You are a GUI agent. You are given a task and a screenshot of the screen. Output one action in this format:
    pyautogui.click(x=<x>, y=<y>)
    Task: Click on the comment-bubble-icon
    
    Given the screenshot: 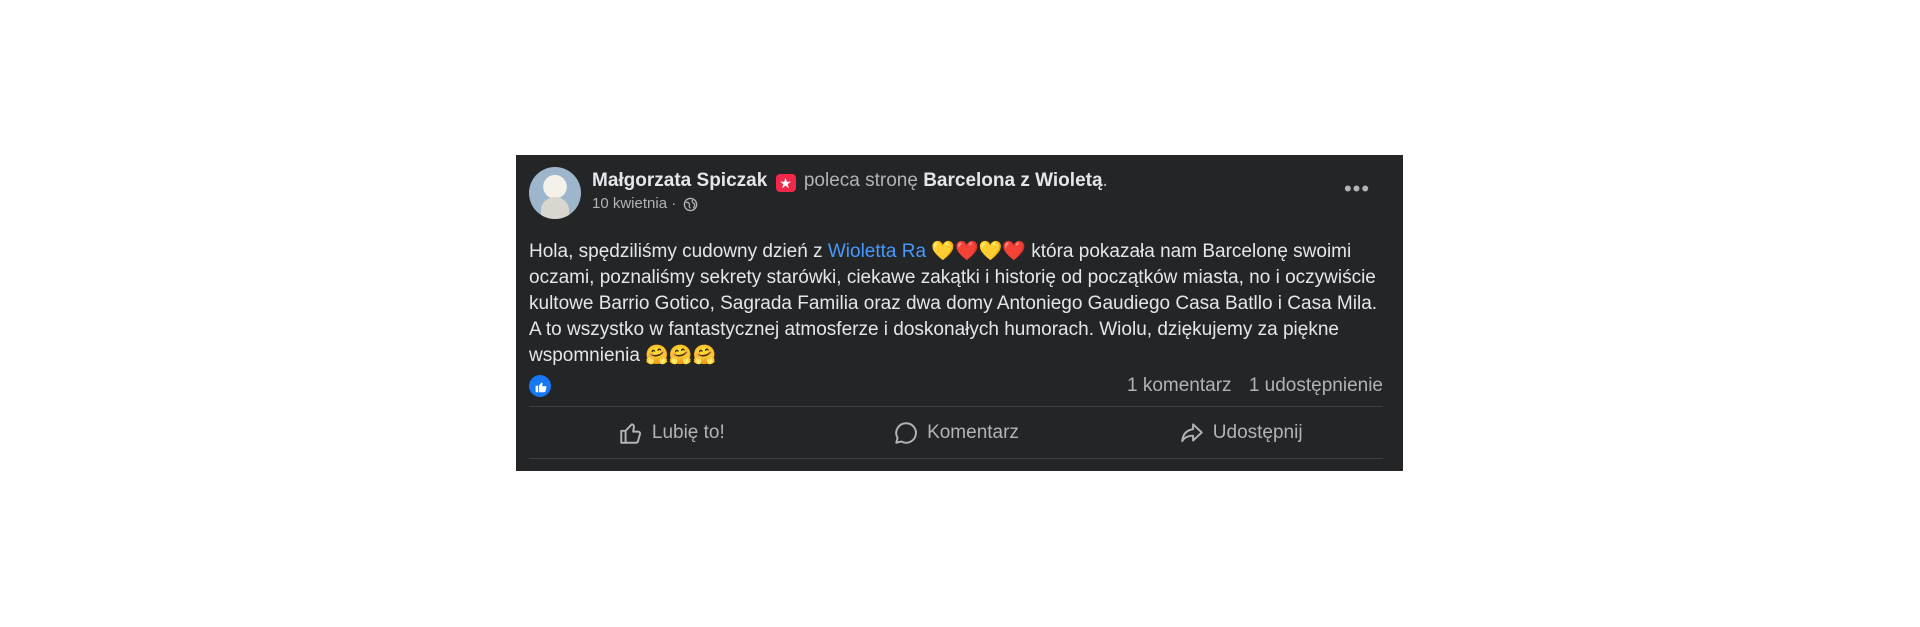 What is the action you would take?
    pyautogui.click(x=906, y=432)
    